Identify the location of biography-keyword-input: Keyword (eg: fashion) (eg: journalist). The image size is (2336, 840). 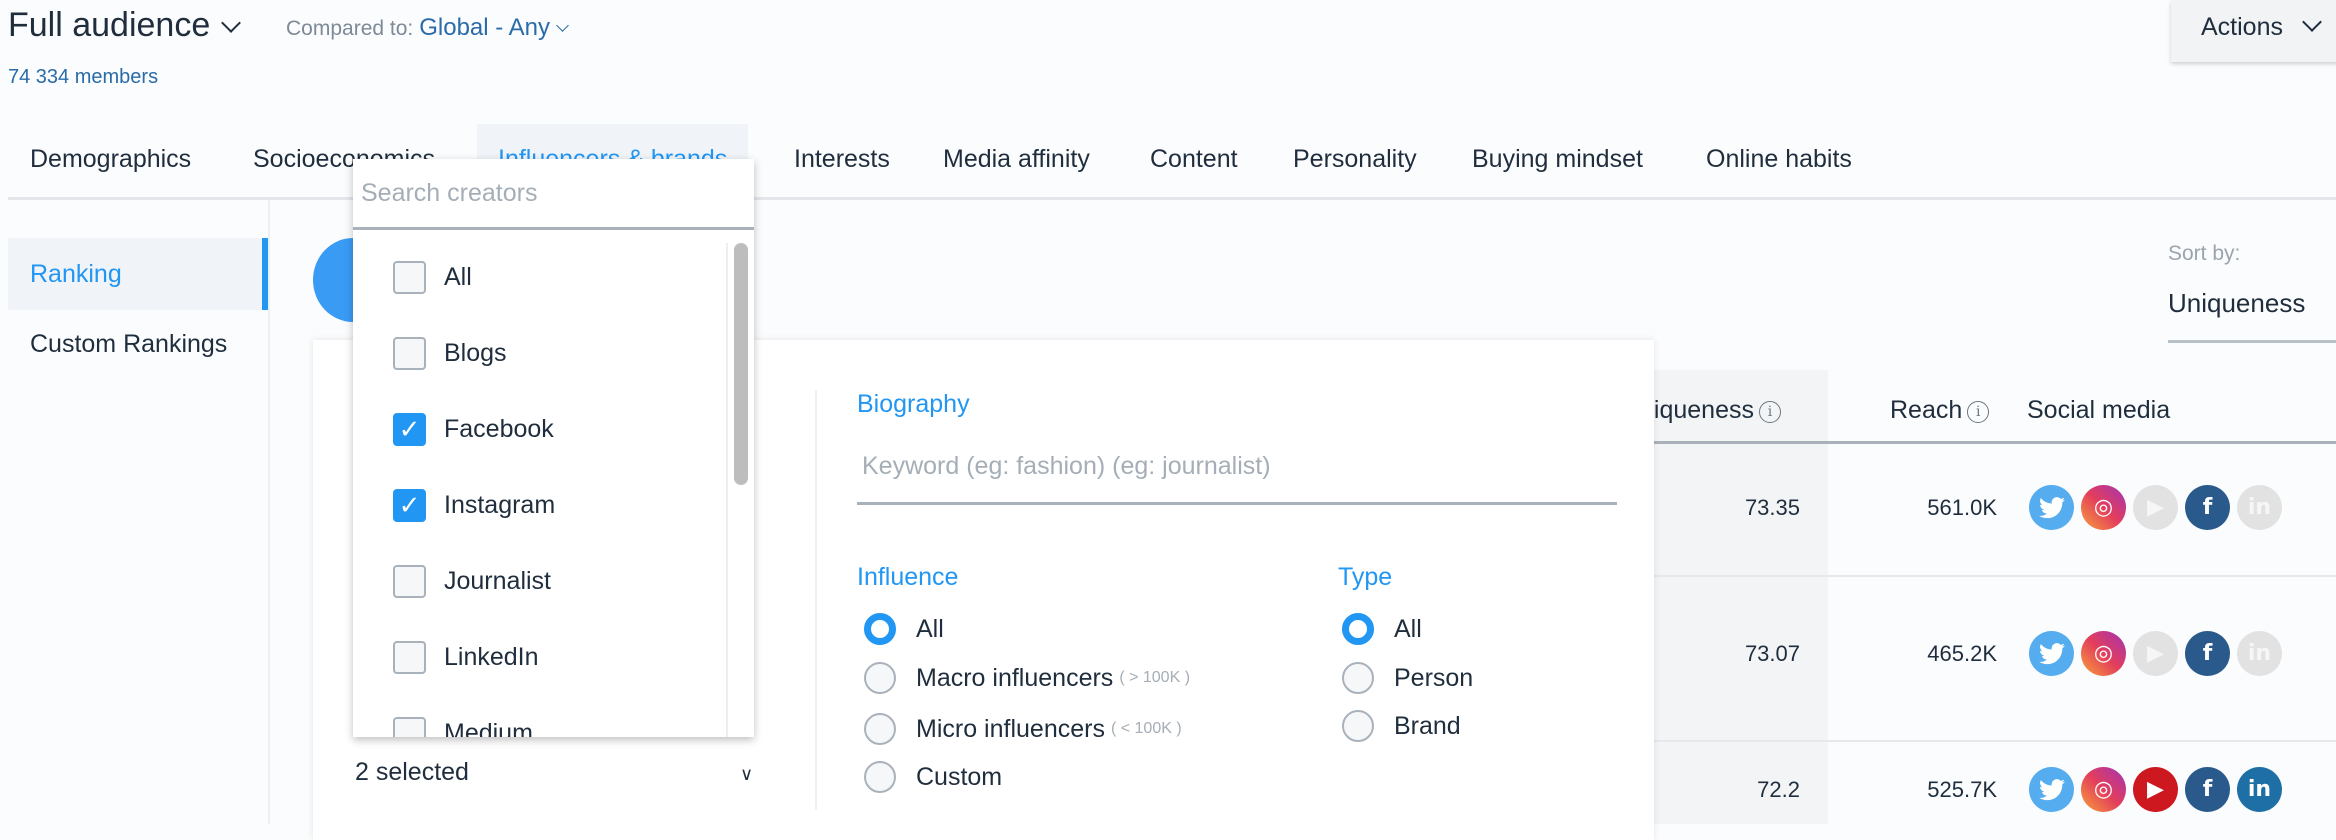
(1066, 466).